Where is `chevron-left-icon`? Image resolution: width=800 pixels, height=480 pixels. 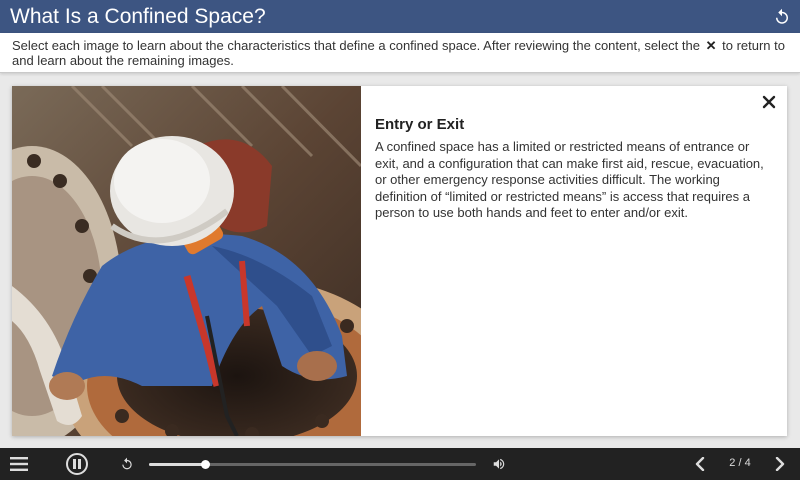 chevron-left-icon is located at coordinates (700, 464).